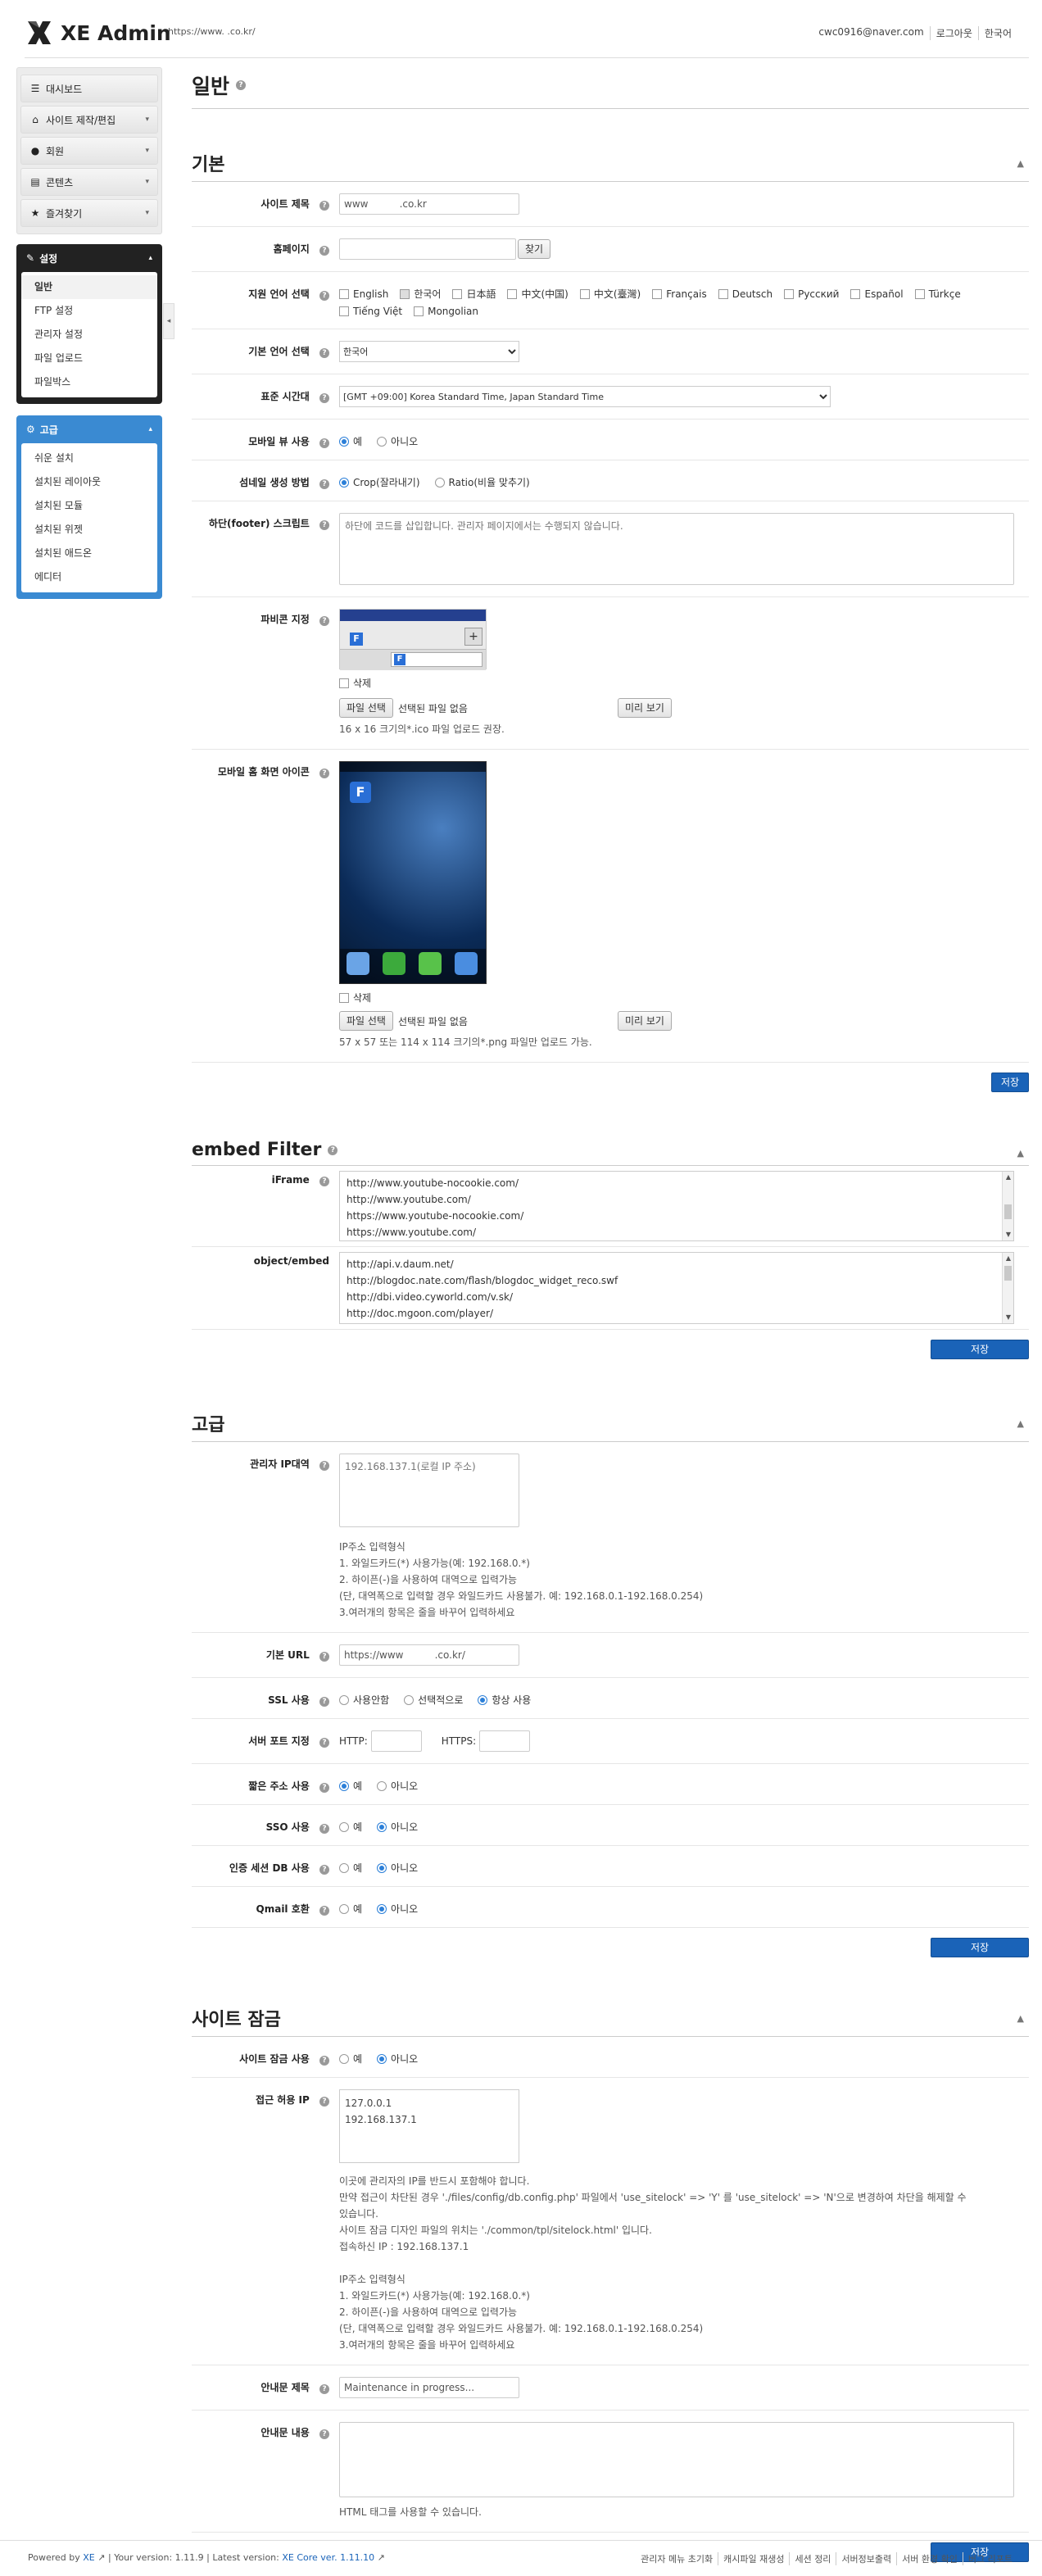 This screenshot has width=1042, height=2576. Describe the element at coordinates (89, 358) in the screenshot. I see `sidebar-item-file-upload: 파일 업로드` at that location.